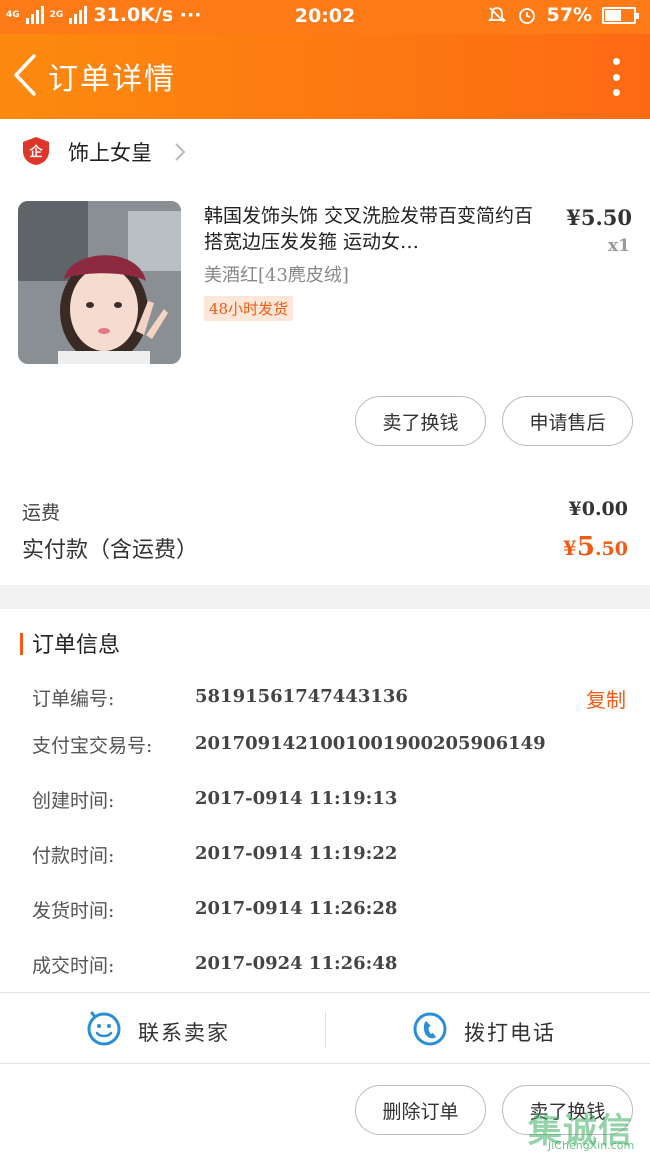 The width and height of the screenshot is (650, 1155). What do you see at coordinates (76, 645) in the screenshot?
I see `order-info-title: 订单信息` at bounding box center [76, 645].